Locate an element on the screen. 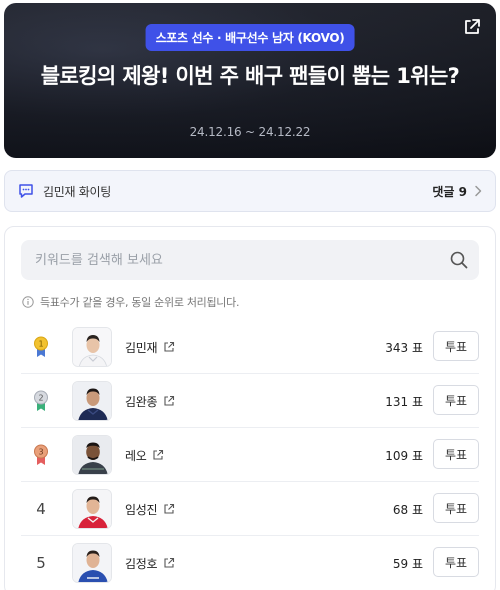 The image size is (500, 590). chevron-right-icon is located at coordinates (478, 191).